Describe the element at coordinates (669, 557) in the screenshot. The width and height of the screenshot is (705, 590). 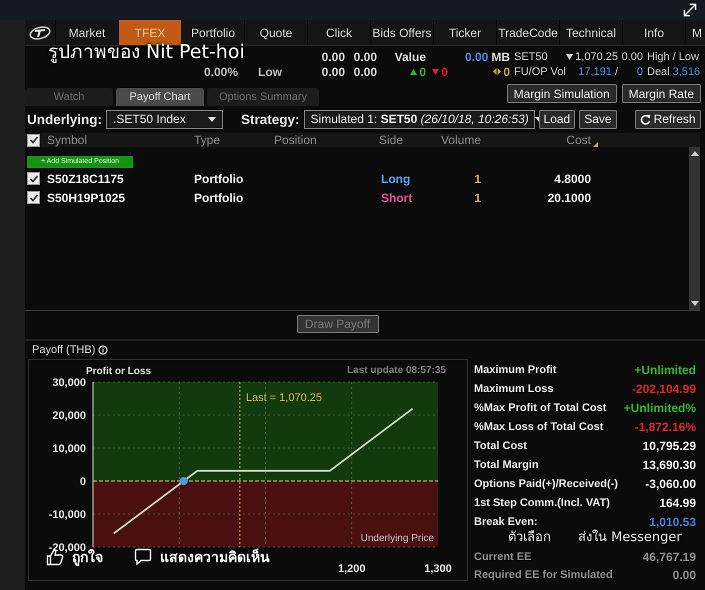
I see `stat-value: 46,767.19` at that location.